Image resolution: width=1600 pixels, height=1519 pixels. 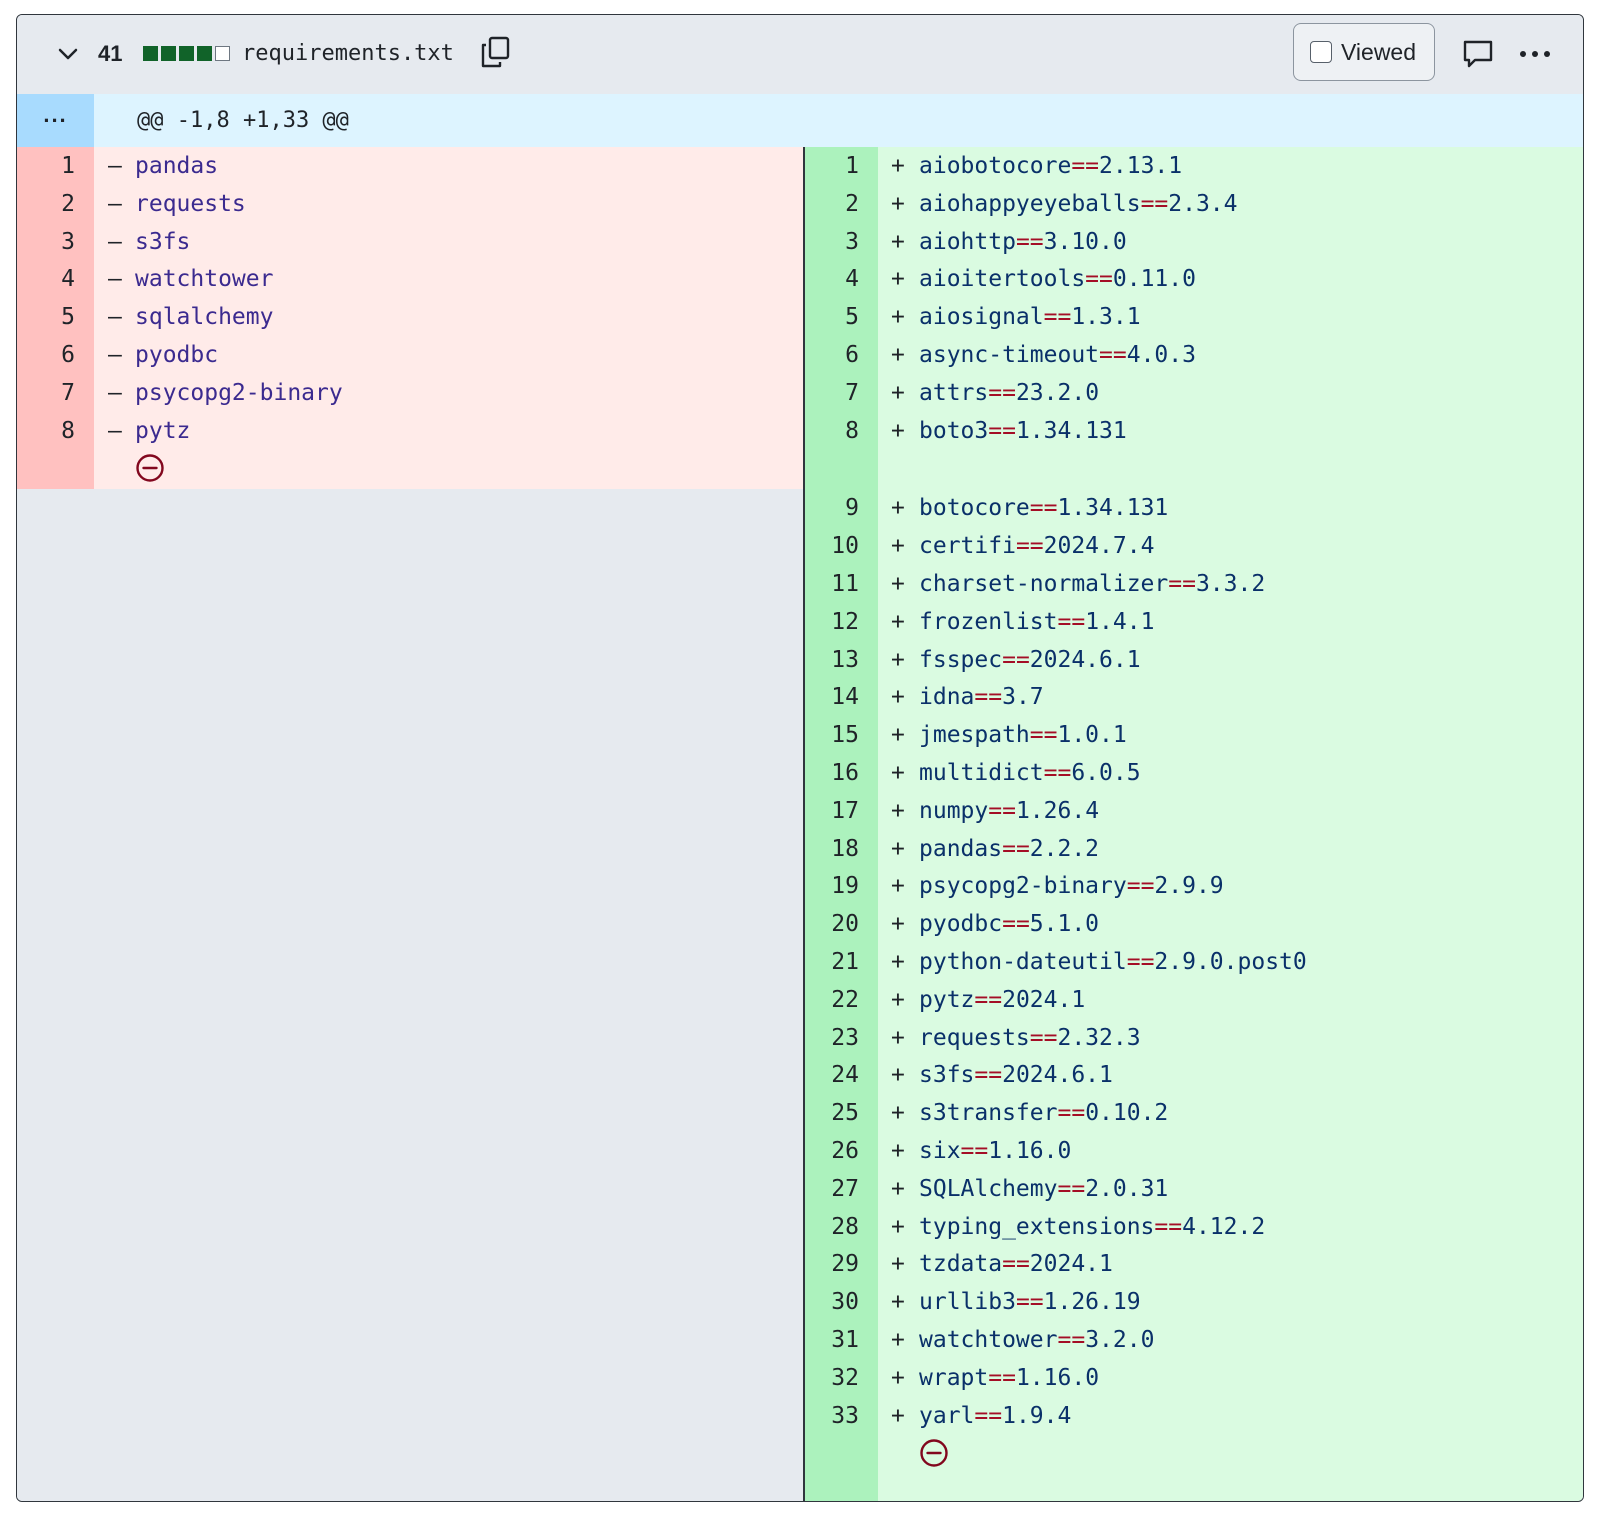 What do you see at coordinates (832, 1000) in the screenshot?
I see `line-number: 22` at bounding box center [832, 1000].